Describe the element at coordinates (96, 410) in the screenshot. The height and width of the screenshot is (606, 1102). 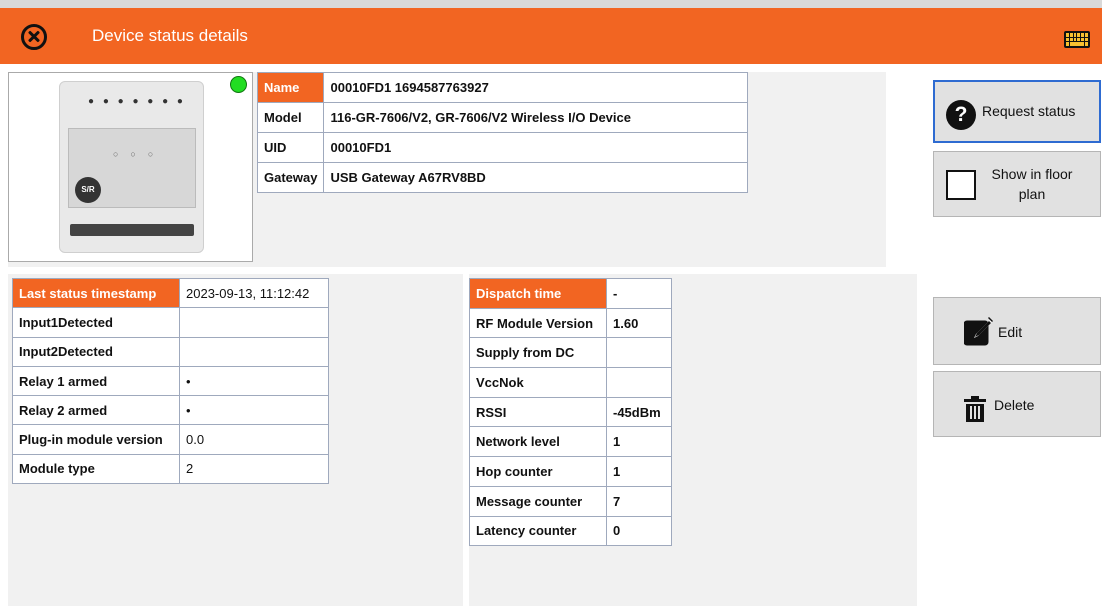
I see `table-key: Relay 2 armed` at that location.